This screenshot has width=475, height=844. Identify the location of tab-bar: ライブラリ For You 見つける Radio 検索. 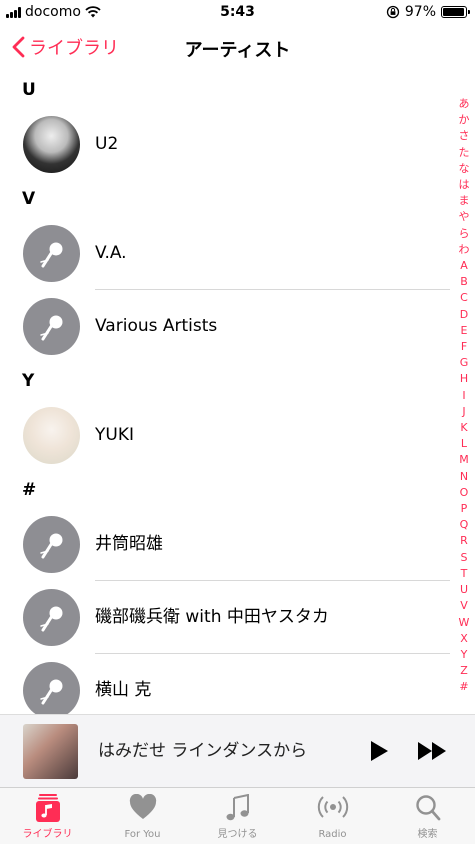
(237, 815).